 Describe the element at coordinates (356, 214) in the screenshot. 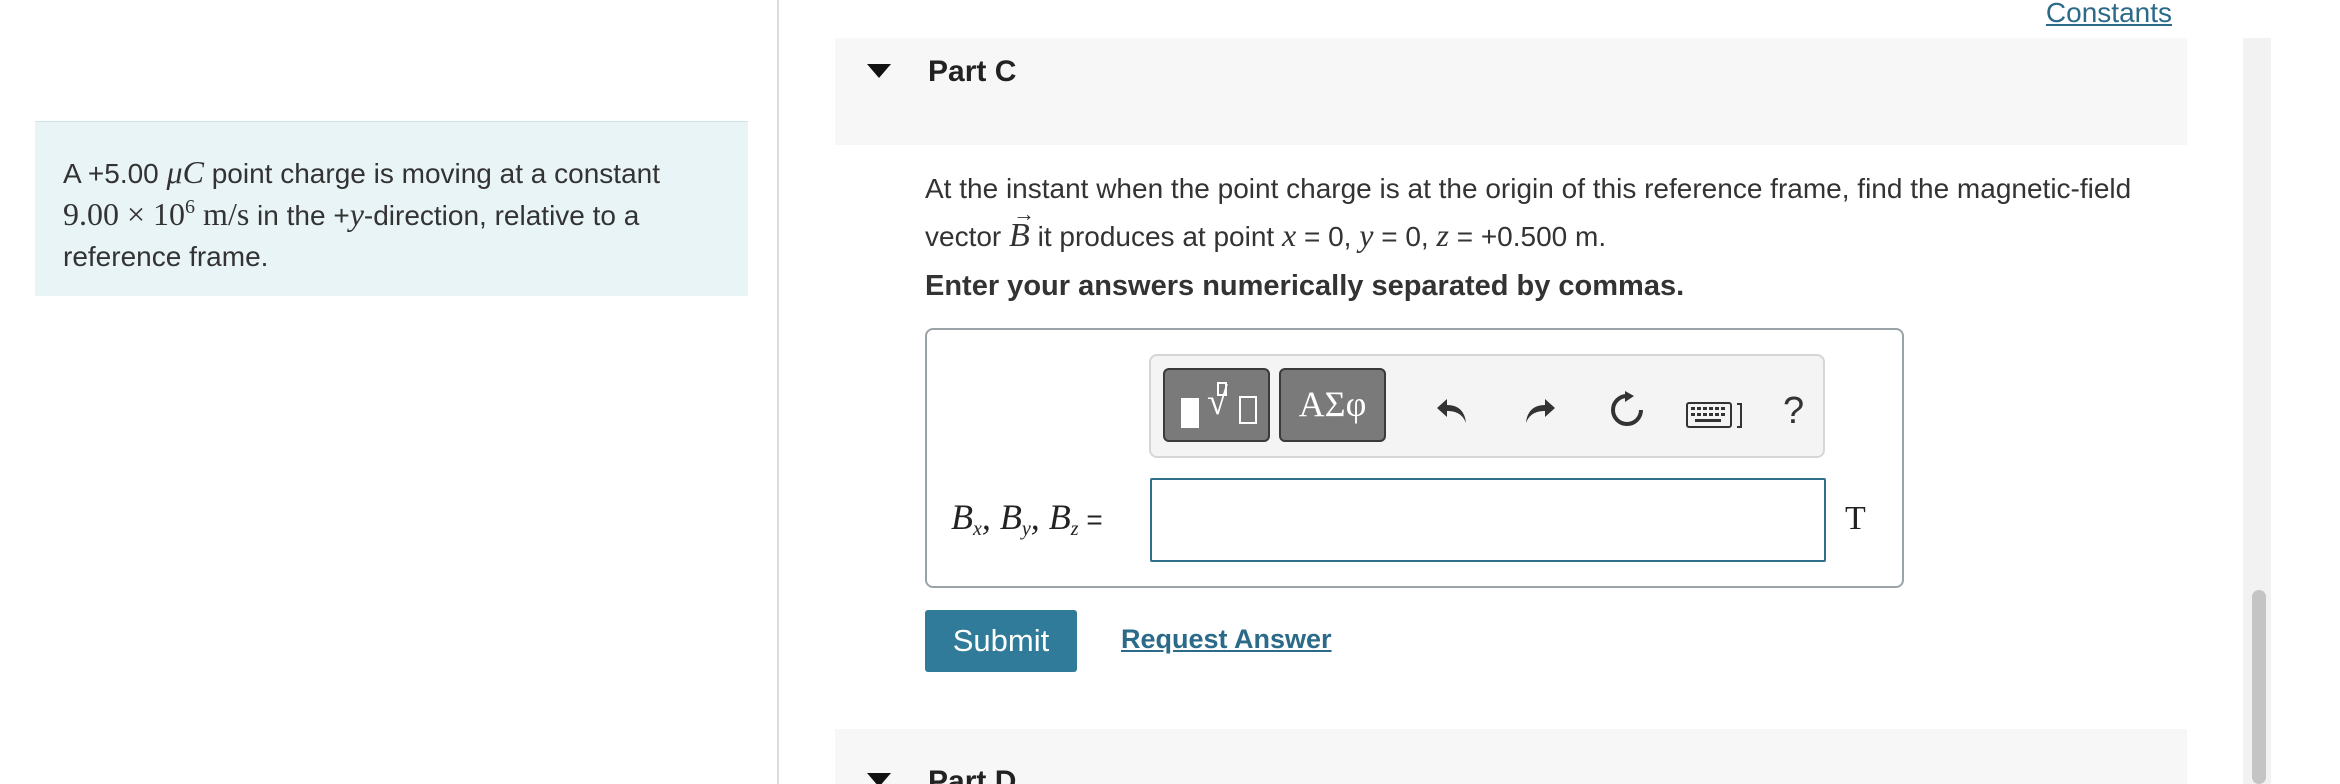

I see `direction-variable: y` at that location.